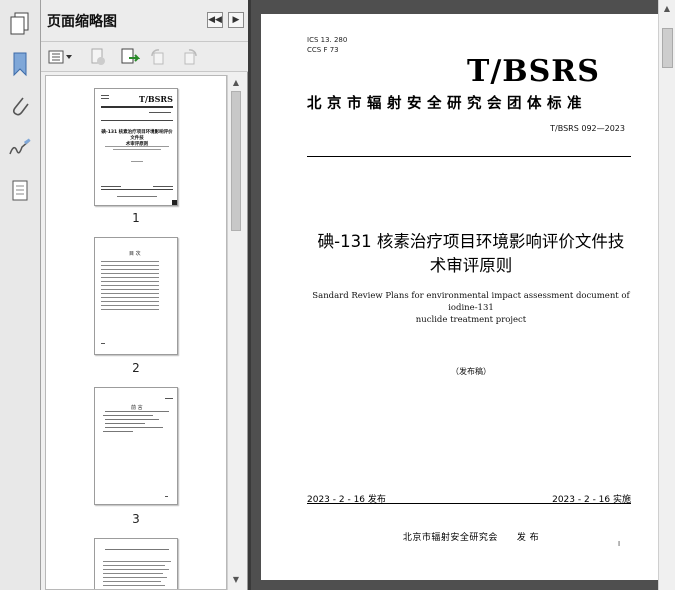  What do you see at coordinates (82, 22) in the screenshot?
I see `panel-title: 页面缩略图` at bounding box center [82, 22].